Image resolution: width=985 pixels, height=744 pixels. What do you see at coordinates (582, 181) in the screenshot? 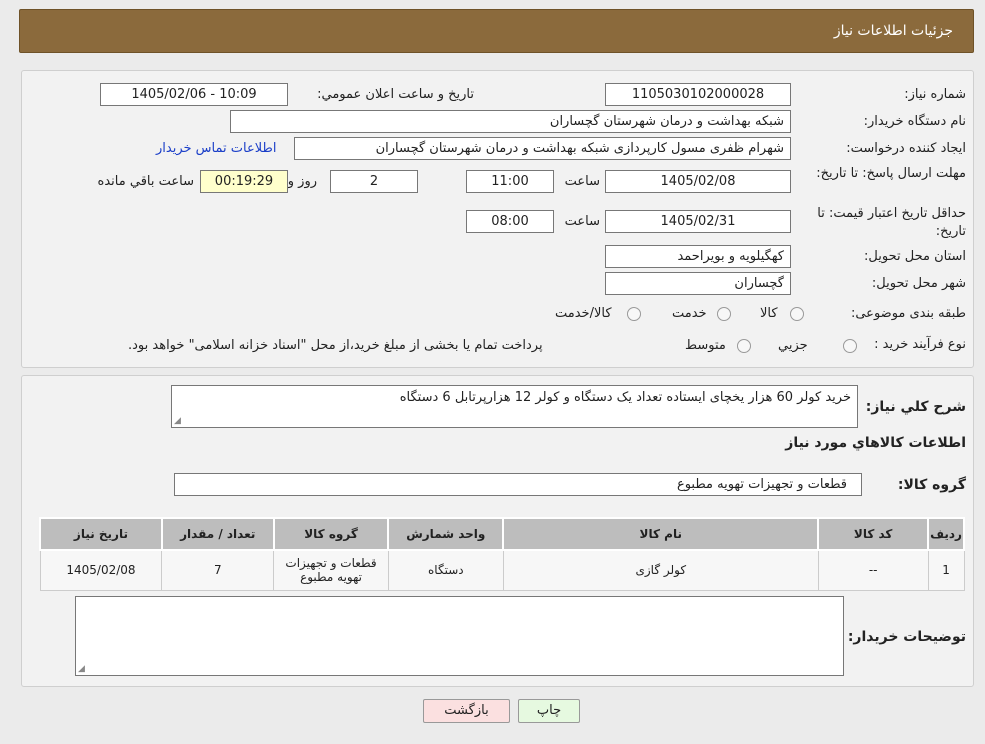
I see `deadline-time-label: ساعت` at bounding box center [582, 181].